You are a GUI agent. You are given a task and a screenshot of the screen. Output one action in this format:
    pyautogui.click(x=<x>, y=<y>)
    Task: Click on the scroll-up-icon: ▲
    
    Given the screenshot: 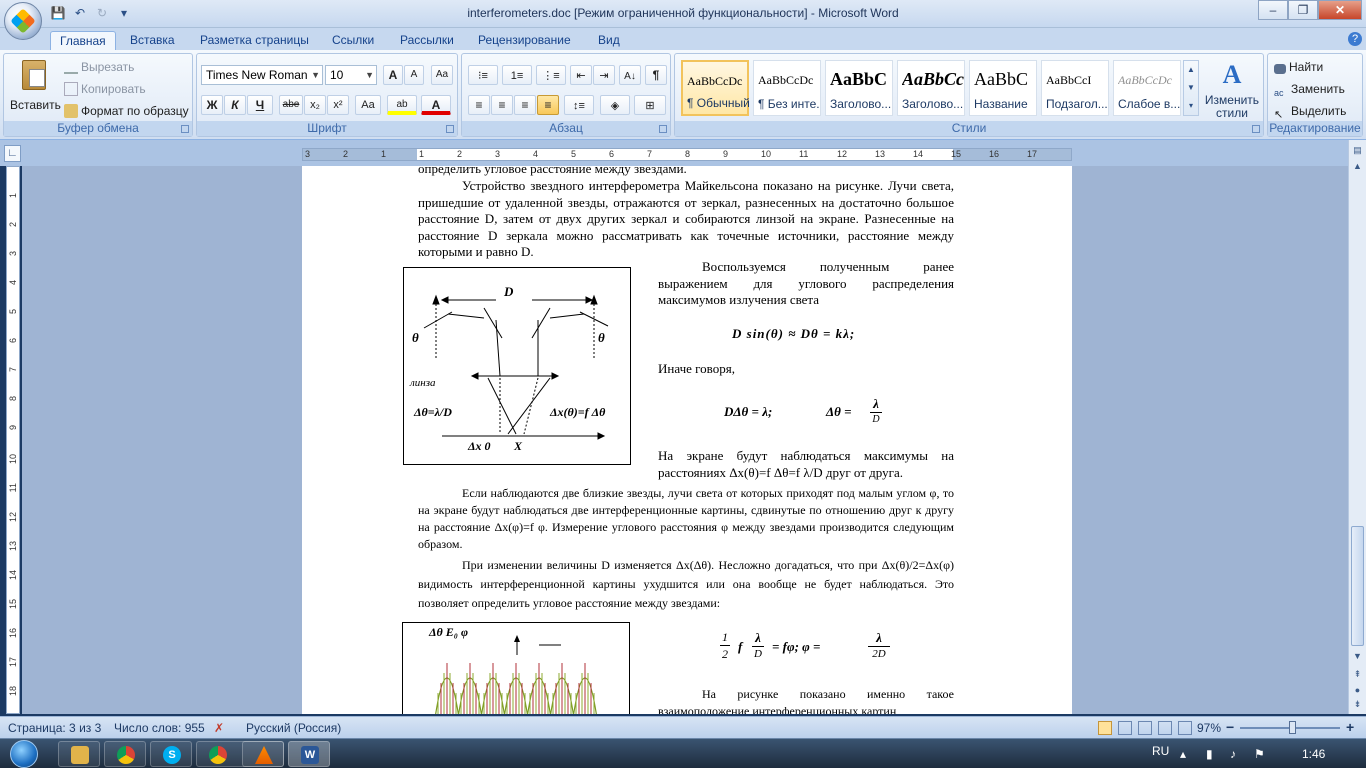 What is the action you would take?
    pyautogui.click(x=1357, y=167)
    